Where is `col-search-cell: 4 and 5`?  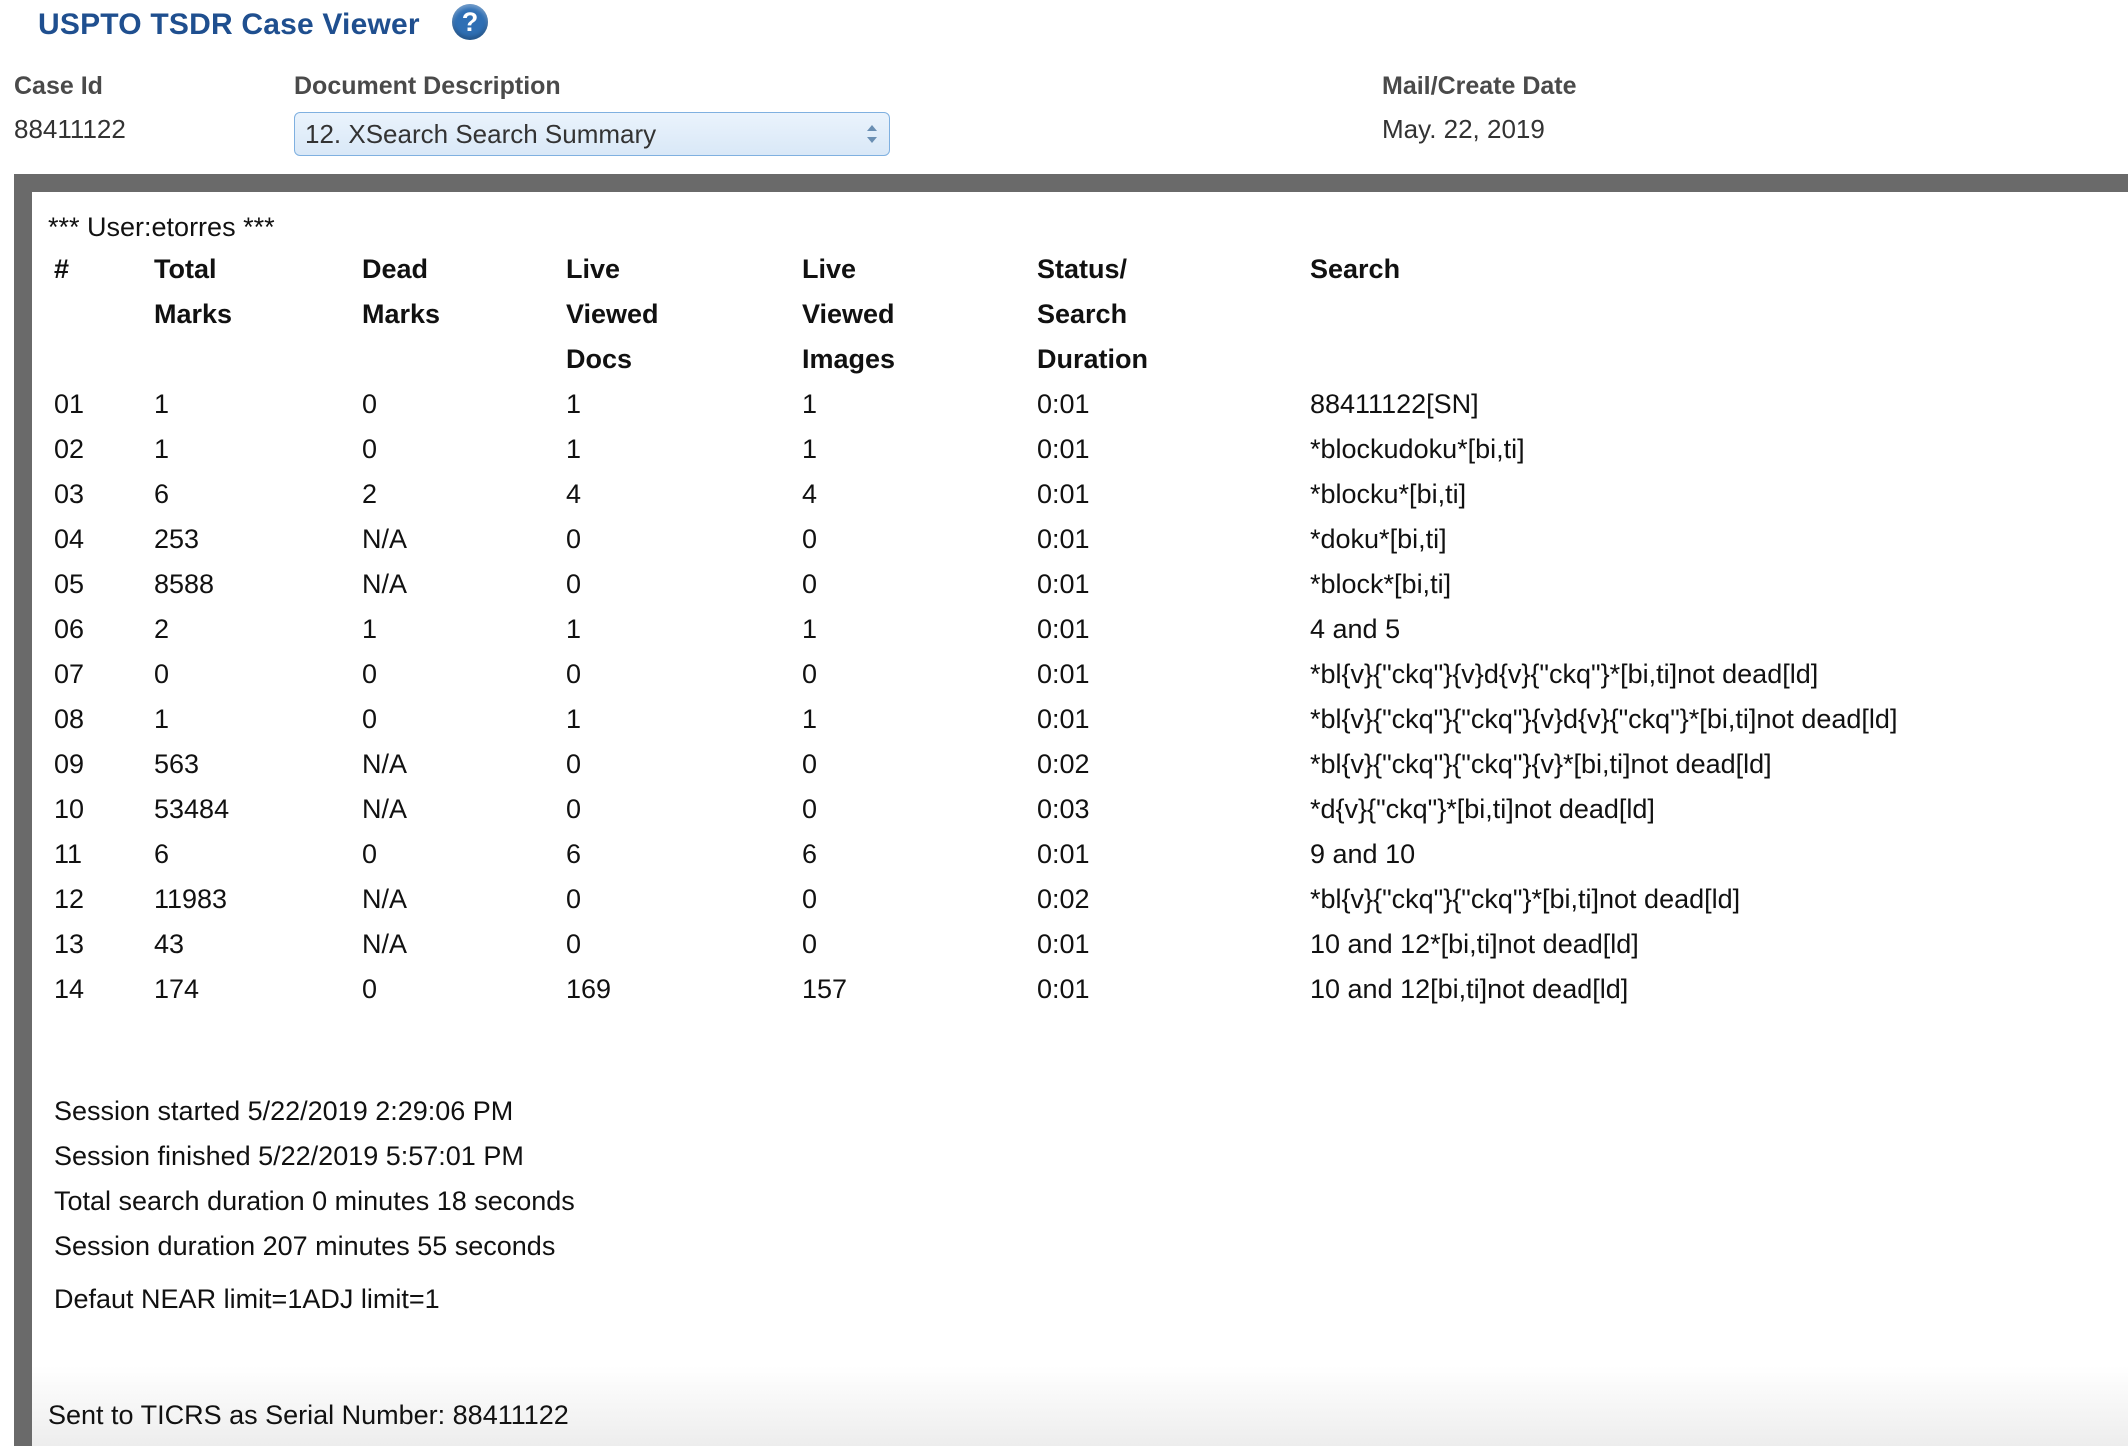
col-search-cell: 4 and 5 is located at coordinates (1355, 629).